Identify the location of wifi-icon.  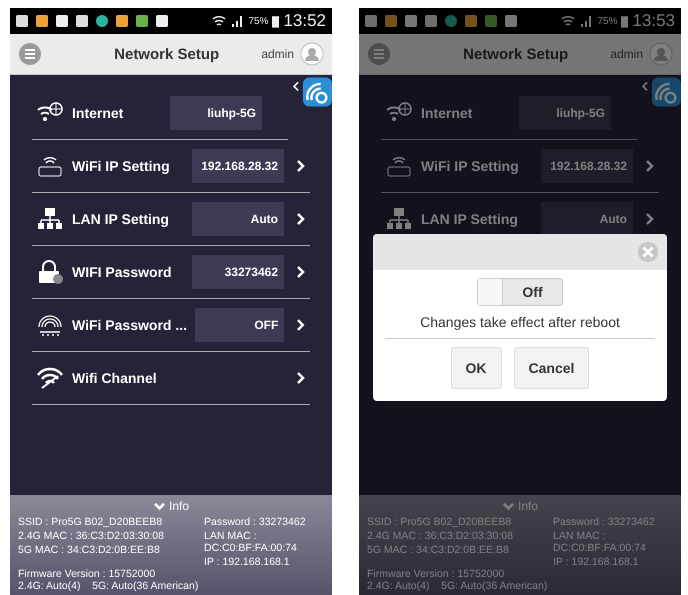
(50, 378).